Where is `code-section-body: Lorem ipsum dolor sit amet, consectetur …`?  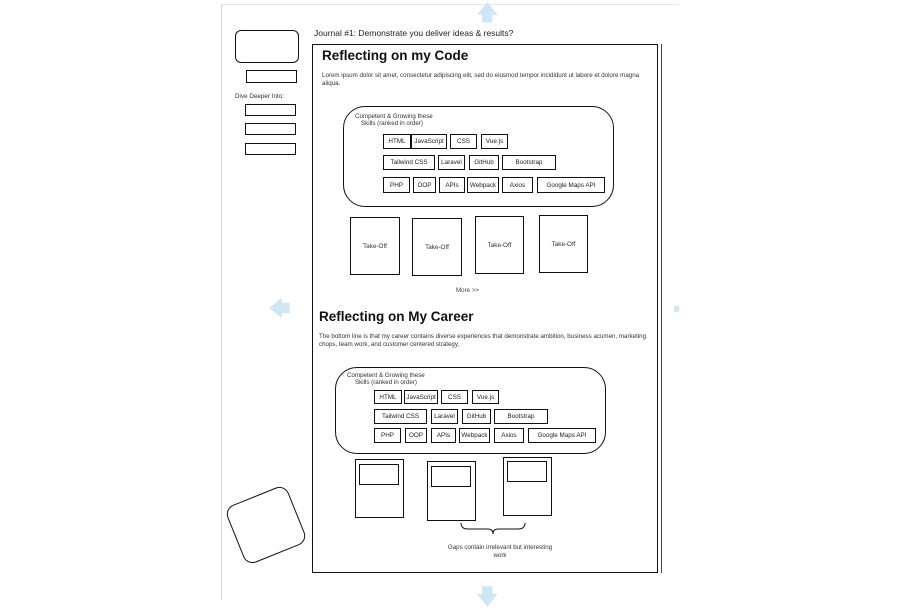
code-section-body: Lorem ipsum dolor sit amet, consectetur … is located at coordinates (481, 79).